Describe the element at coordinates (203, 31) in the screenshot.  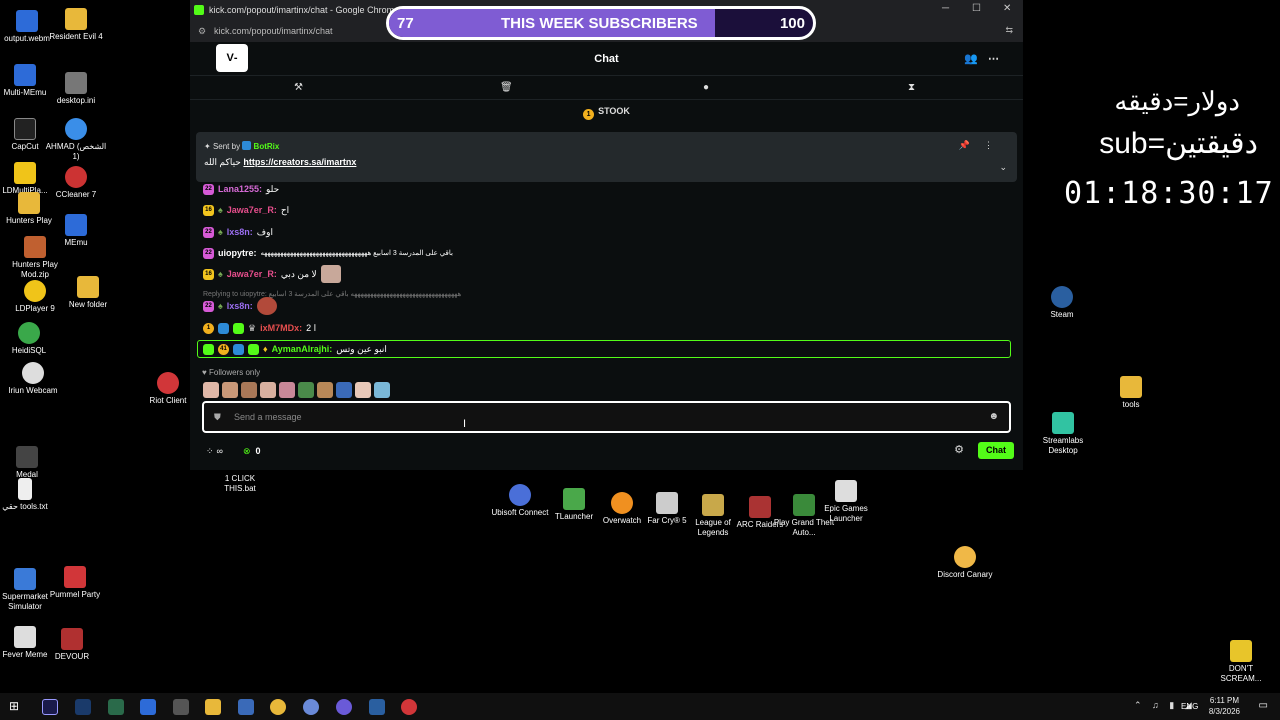
I see `site-info-icon: ⚙` at that location.